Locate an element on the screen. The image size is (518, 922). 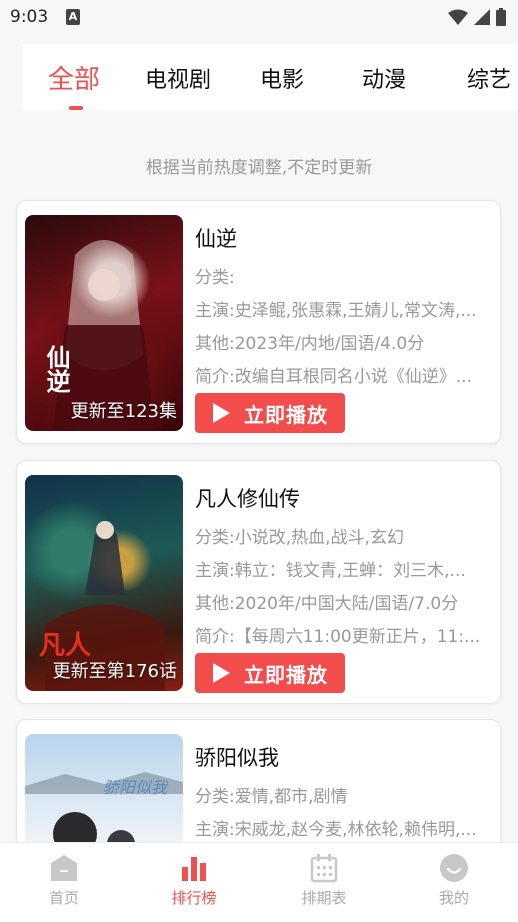
tab-tv-series: 电视剧 is located at coordinates (178, 78).